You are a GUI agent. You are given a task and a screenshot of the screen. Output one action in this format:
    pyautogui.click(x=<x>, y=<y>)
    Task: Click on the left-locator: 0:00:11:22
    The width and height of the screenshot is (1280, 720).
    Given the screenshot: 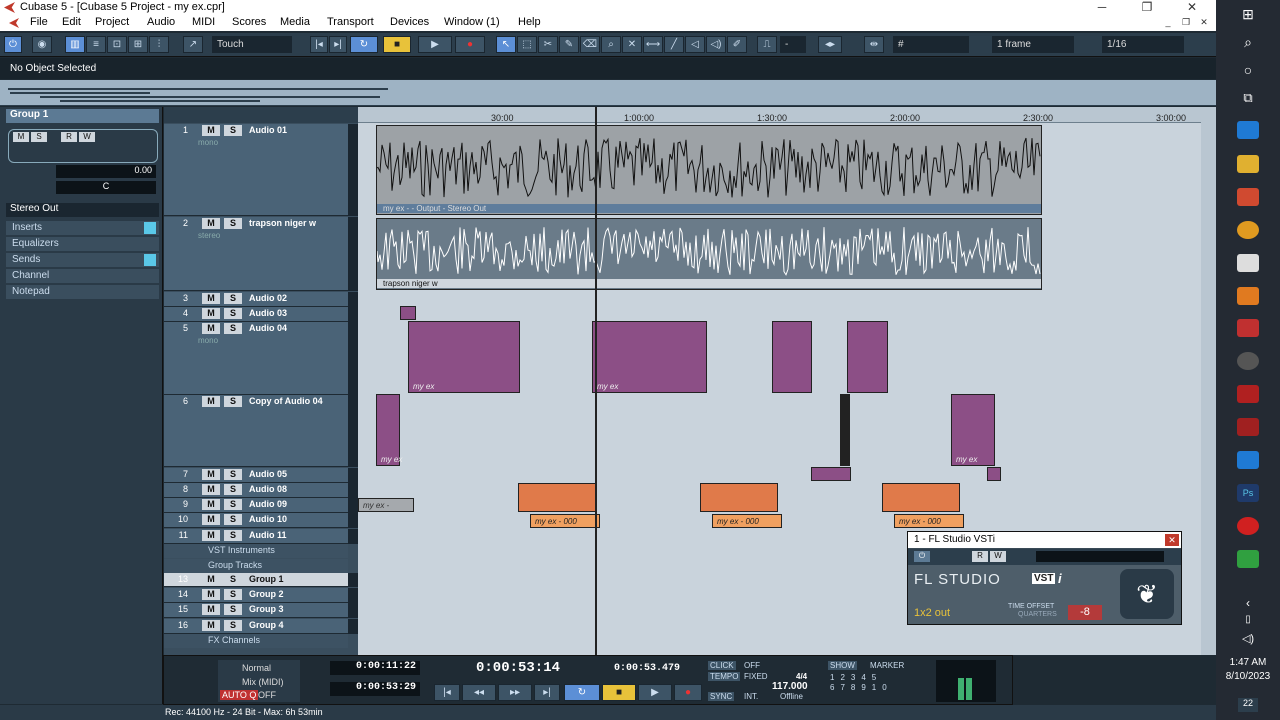 What is the action you would take?
    pyautogui.click(x=375, y=668)
    